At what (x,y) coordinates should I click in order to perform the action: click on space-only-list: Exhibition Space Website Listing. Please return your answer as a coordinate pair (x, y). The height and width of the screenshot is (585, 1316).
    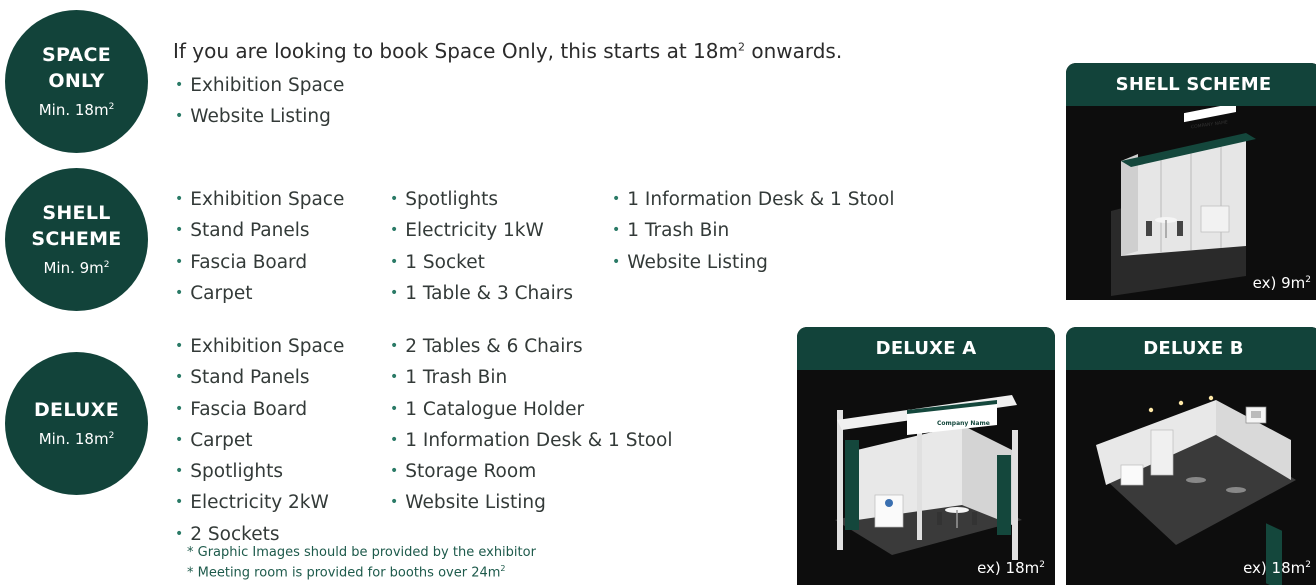
    Looking at the image, I should click on (259, 102).